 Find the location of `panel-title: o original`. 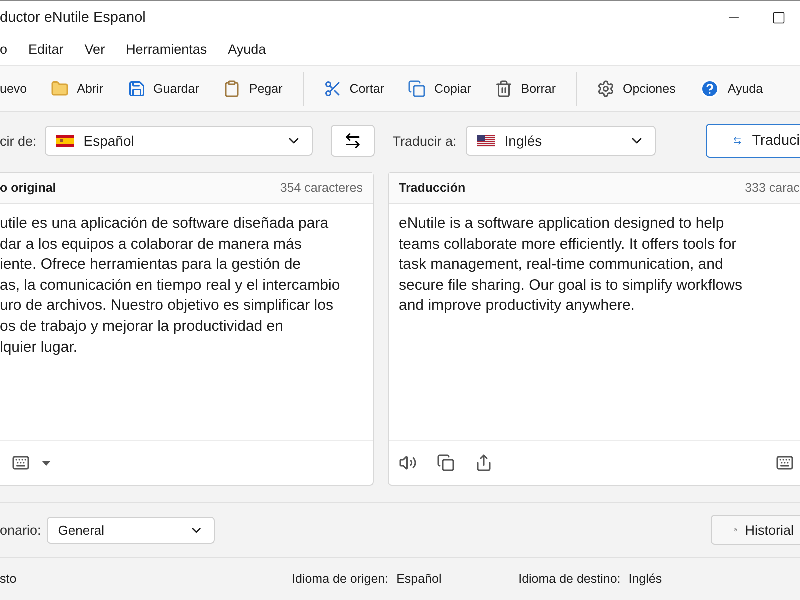

panel-title: o original is located at coordinates (28, 188).